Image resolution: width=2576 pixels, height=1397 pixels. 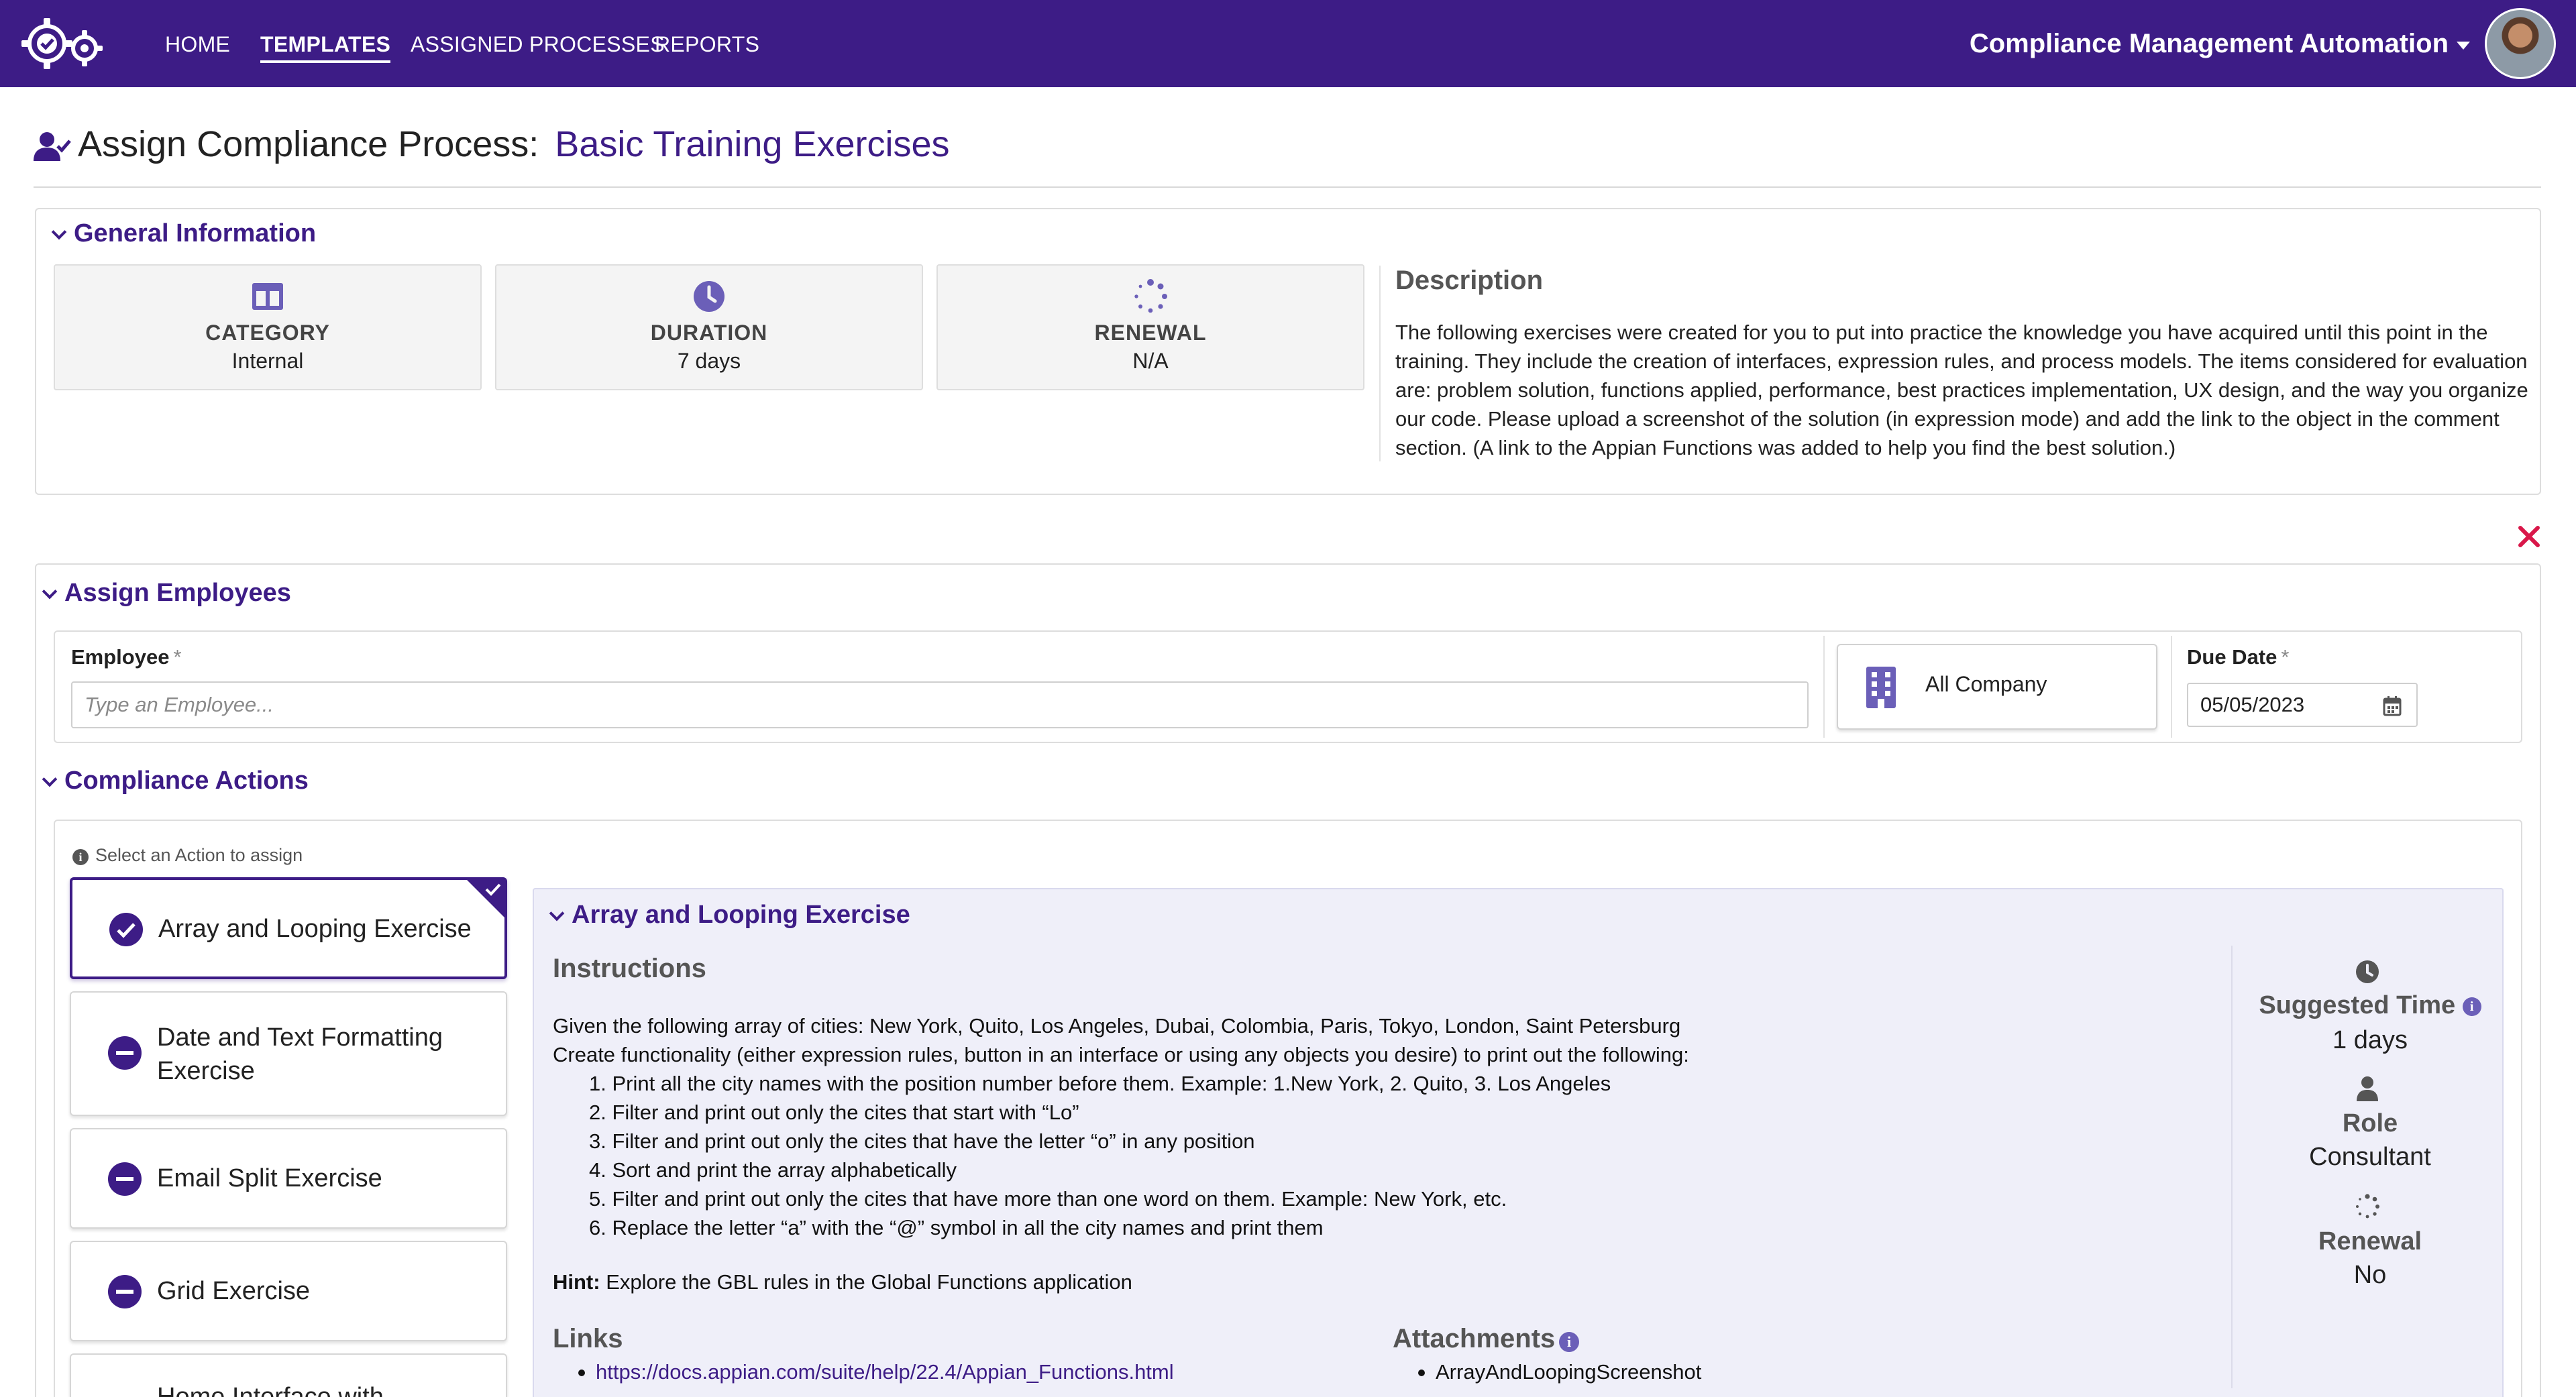 What do you see at coordinates (709, 361) in the screenshot?
I see `duration-value: 7 days` at bounding box center [709, 361].